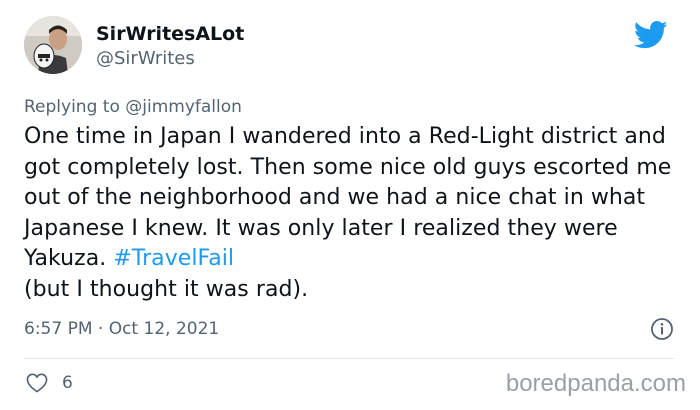 The height and width of the screenshot is (410, 700). Describe the element at coordinates (121, 329) in the screenshot. I see `tweet-timestamp: 6:57 PM · Oct 12, 2021` at that location.